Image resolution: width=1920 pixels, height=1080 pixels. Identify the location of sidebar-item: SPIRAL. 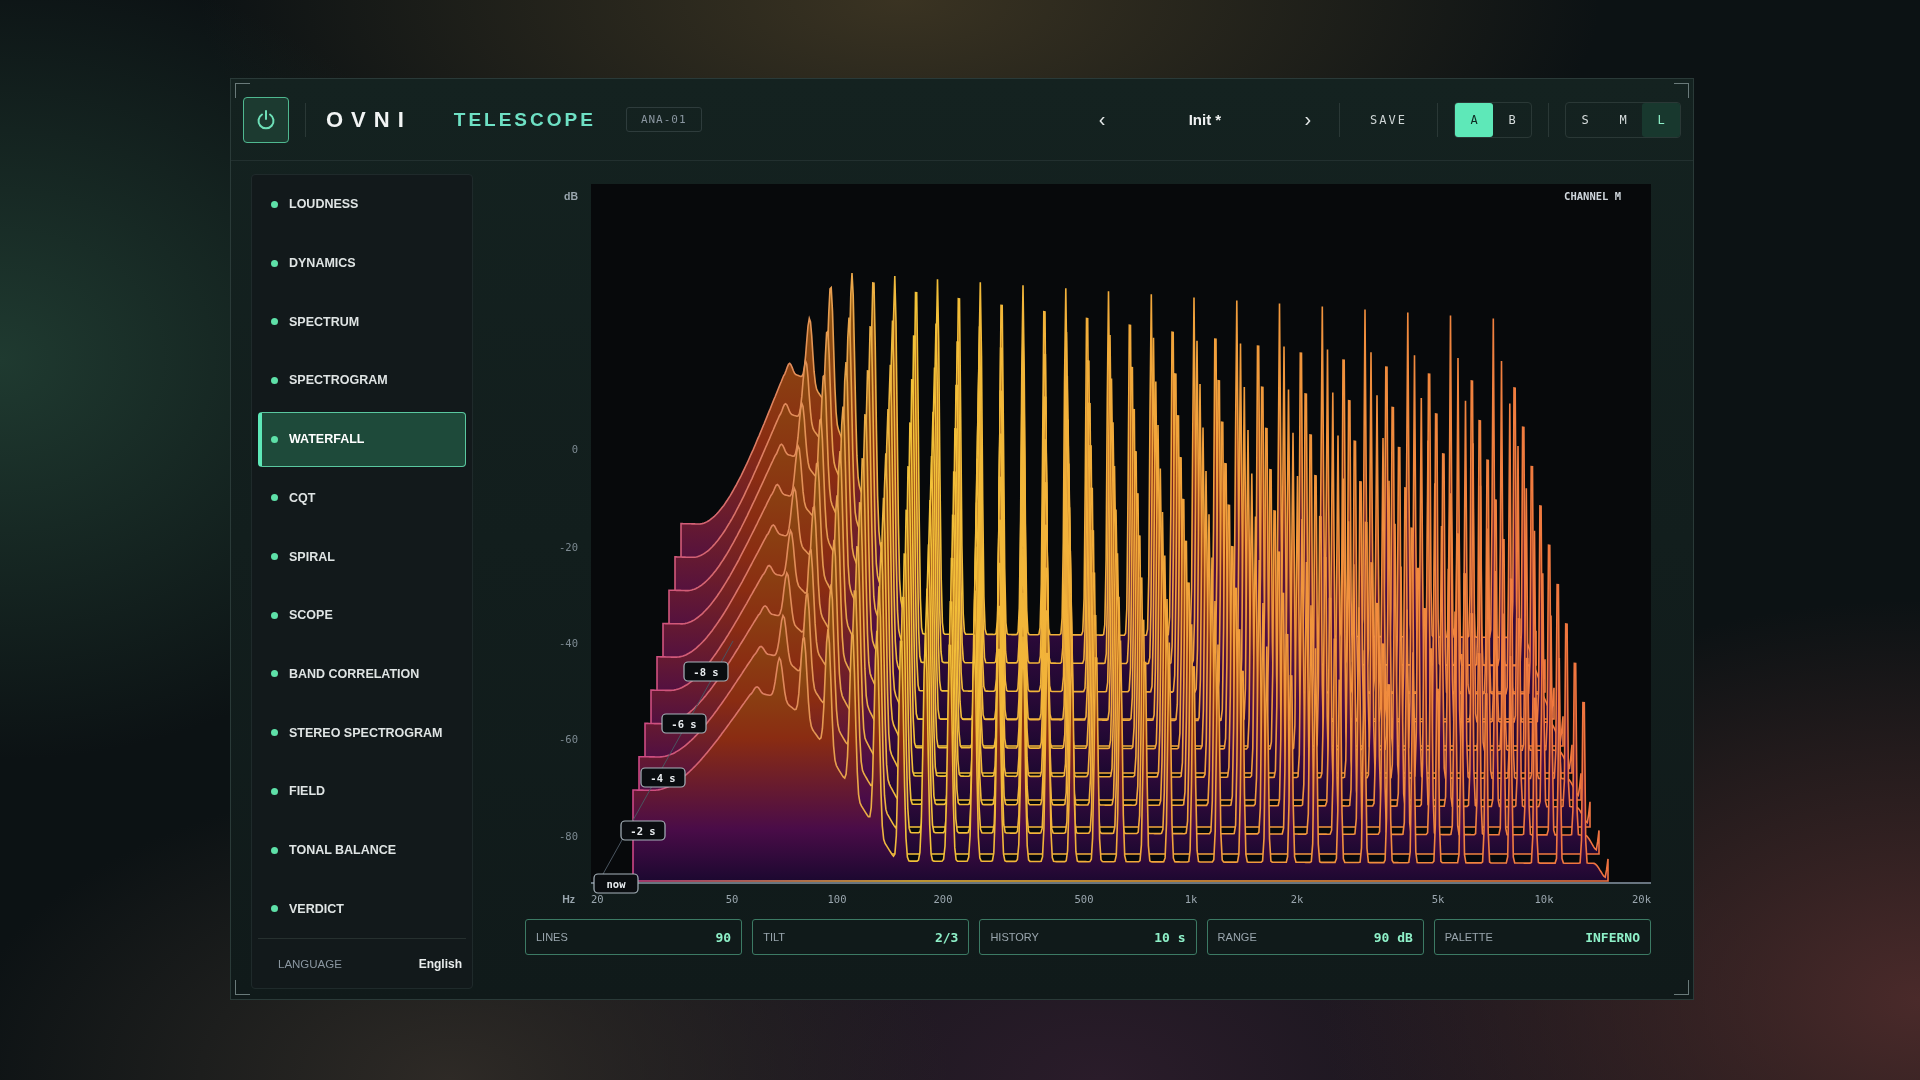
(362, 556).